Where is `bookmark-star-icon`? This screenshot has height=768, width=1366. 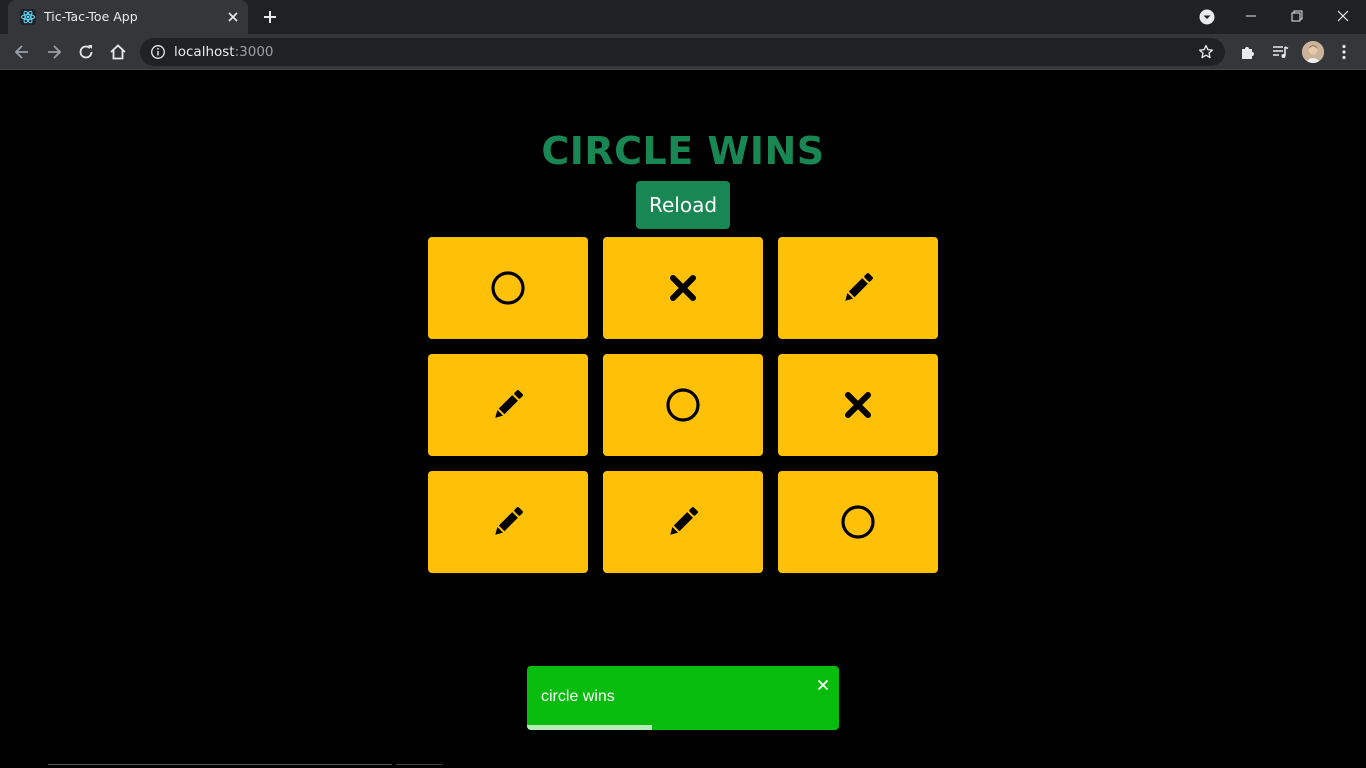 bookmark-star-icon is located at coordinates (1206, 52).